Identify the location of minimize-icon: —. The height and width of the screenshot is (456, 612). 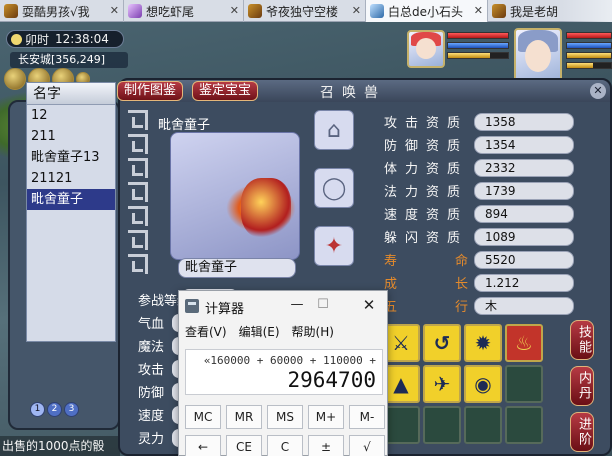
(297, 305).